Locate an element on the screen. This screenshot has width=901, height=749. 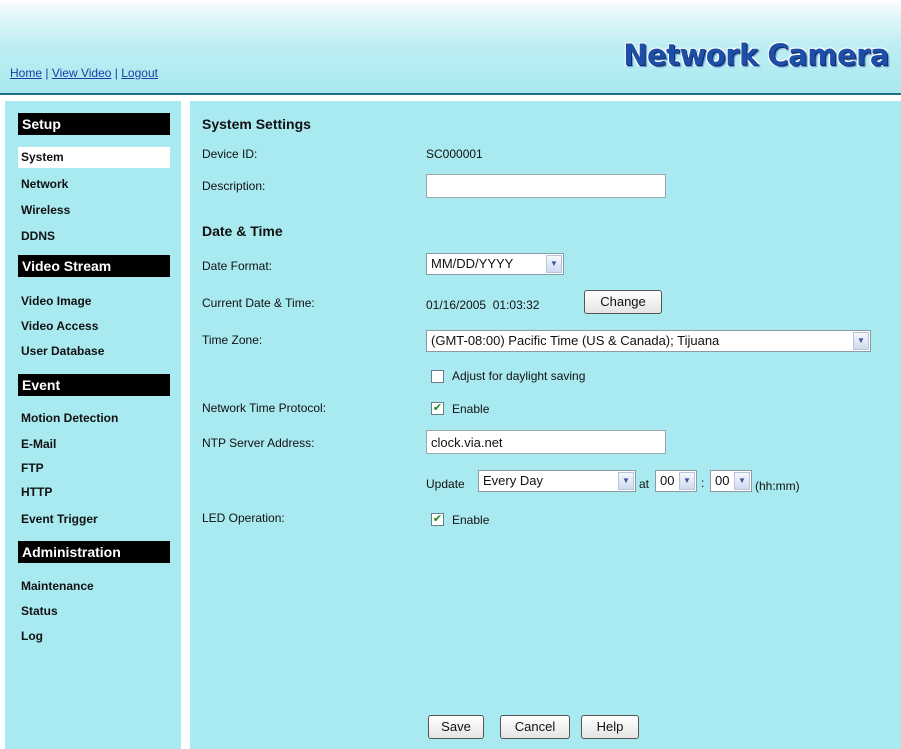
hour-select: 00 ▼ is located at coordinates (676, 481).